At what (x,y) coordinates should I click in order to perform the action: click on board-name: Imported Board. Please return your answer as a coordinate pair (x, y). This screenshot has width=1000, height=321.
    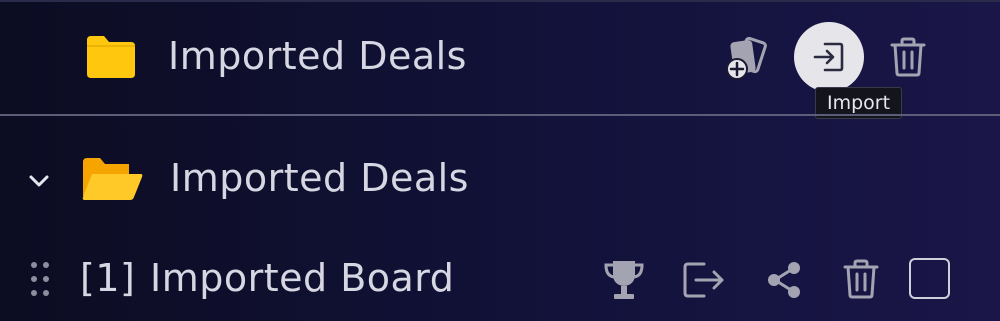
    Looking at the image, I should click on (302, 278).